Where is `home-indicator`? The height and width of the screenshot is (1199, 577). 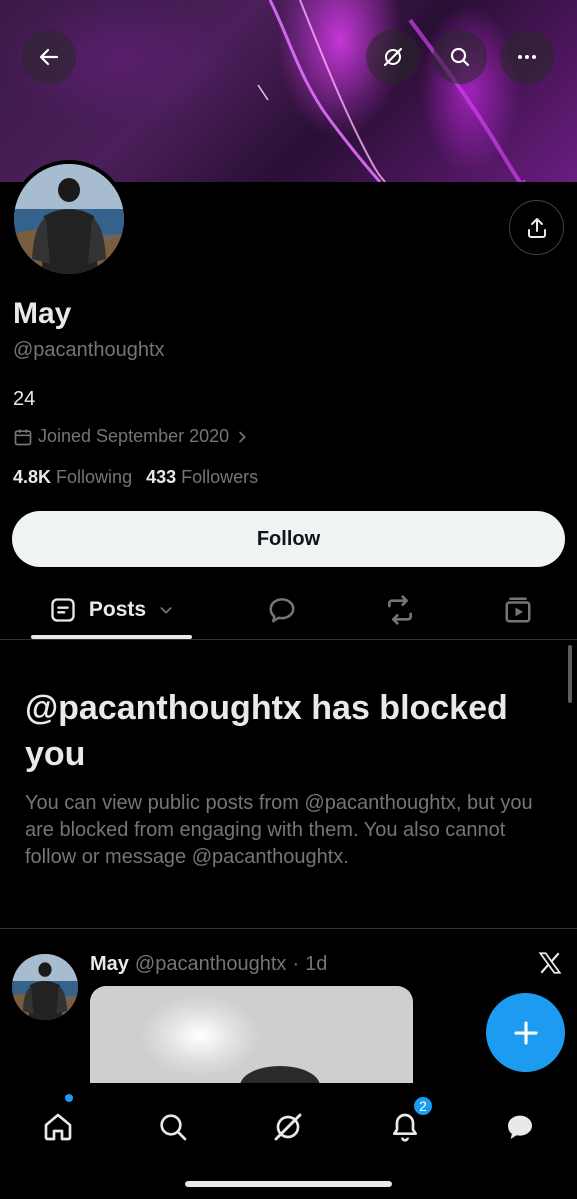
home-indicator is located at coordinates (288, 1184).